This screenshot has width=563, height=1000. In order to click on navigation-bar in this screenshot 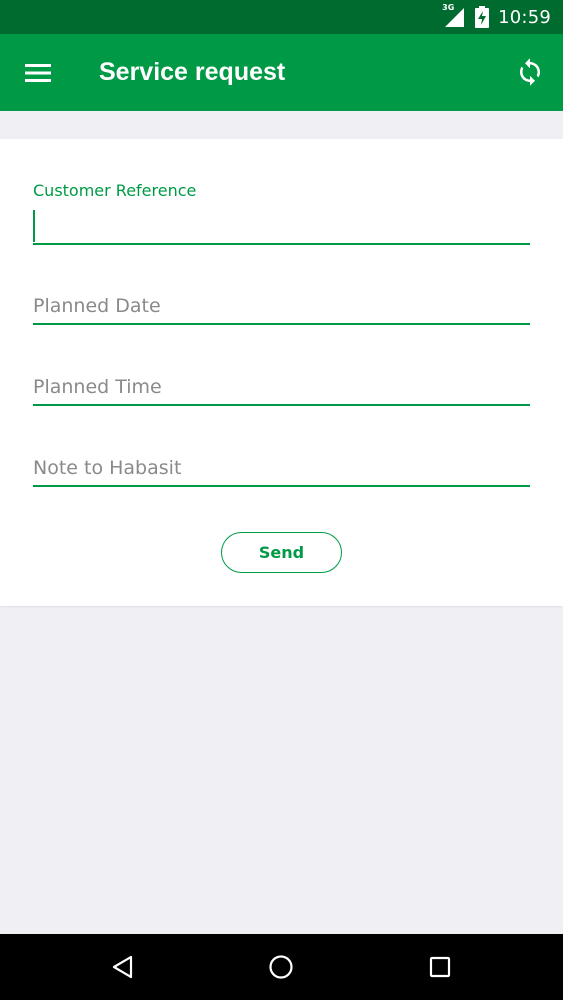, I will do `click(281, 967)`.